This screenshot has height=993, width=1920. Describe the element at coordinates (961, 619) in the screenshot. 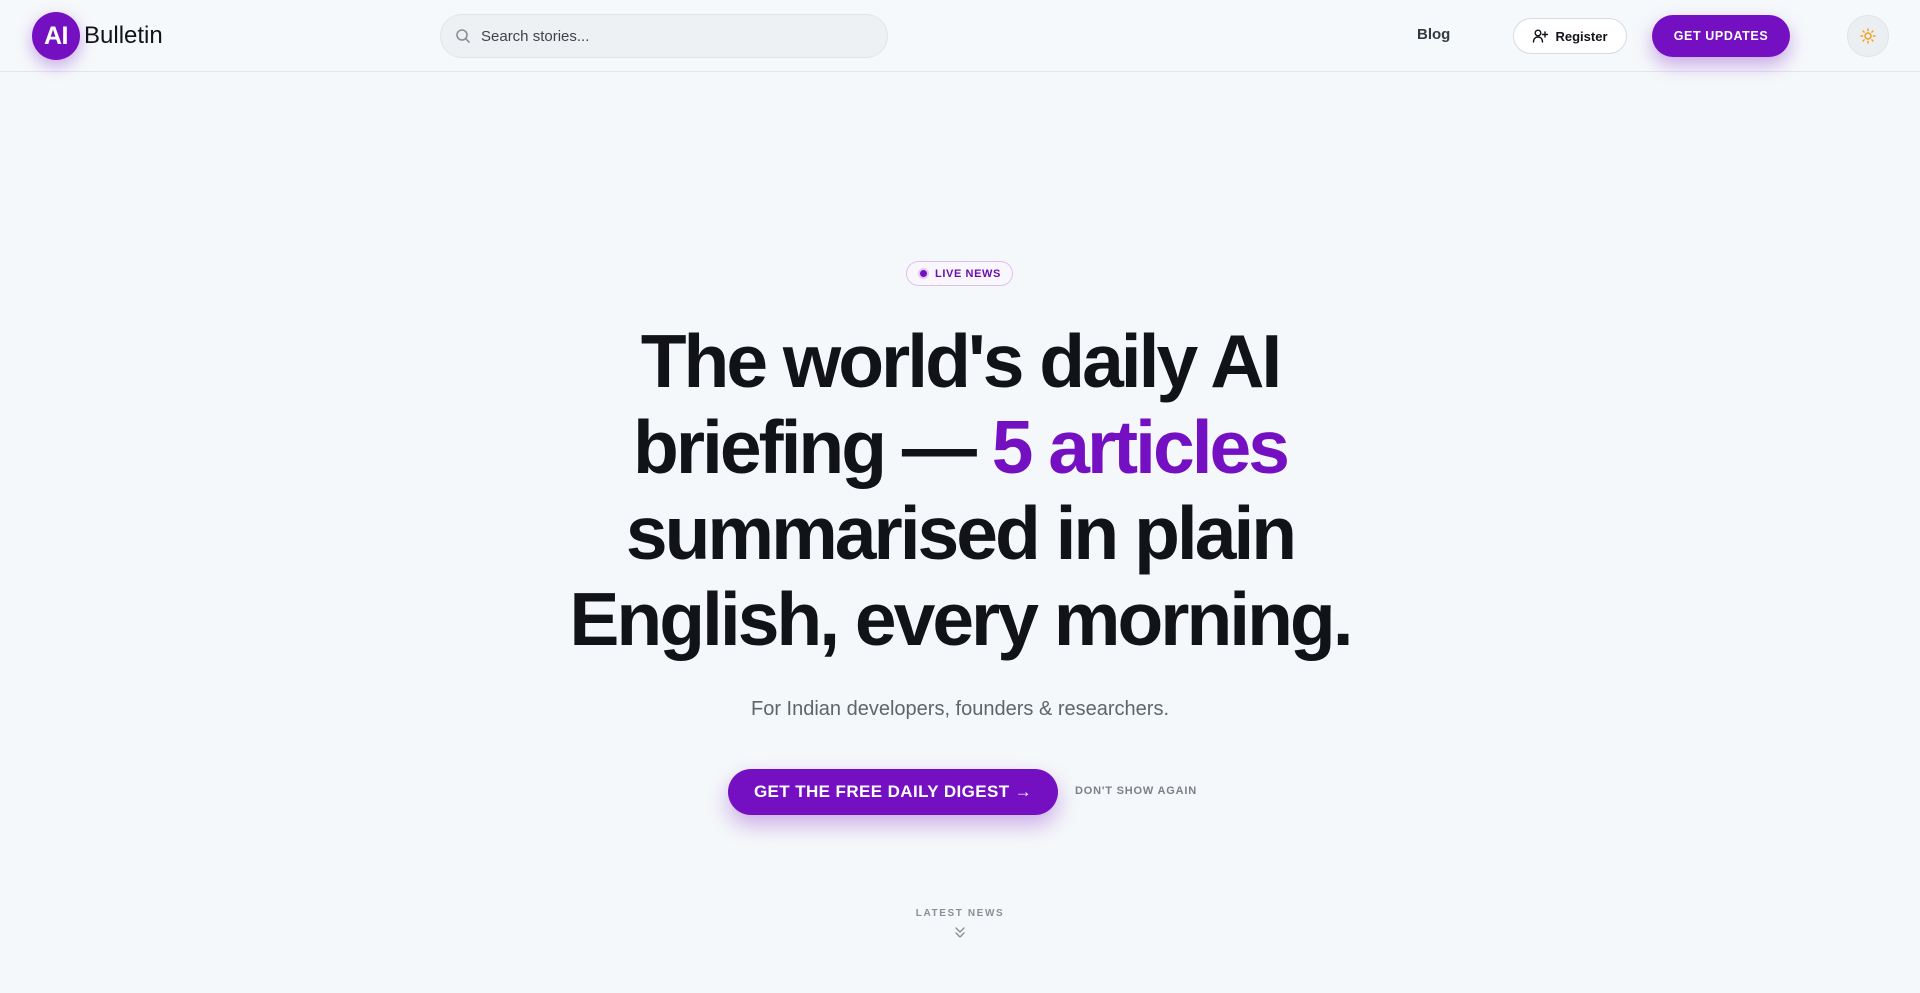

I see `headline-line-4: English, every morning.` at that location.